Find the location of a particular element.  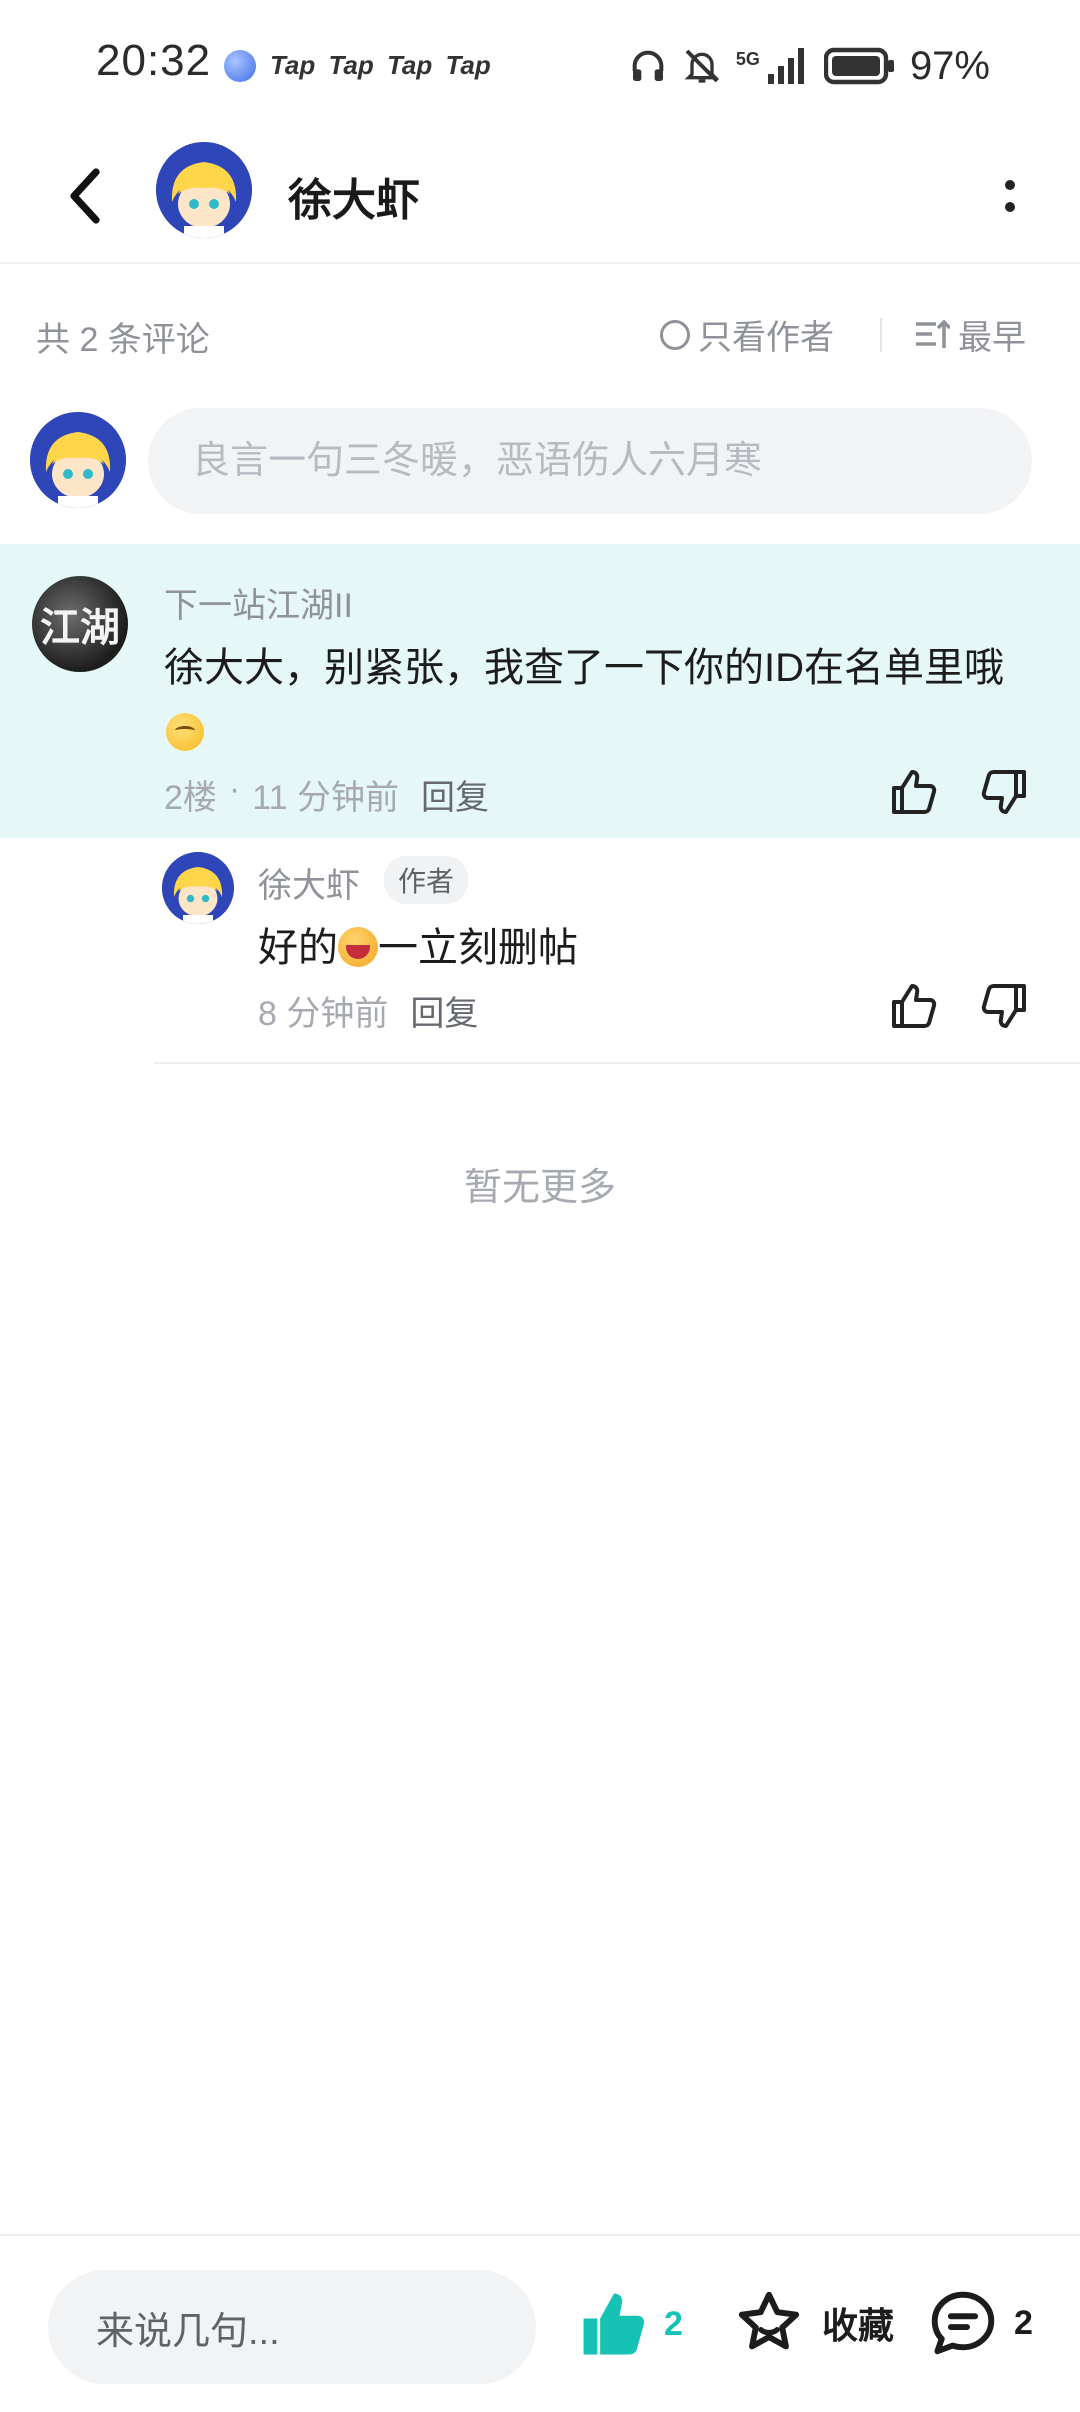

battery-icon is located at coordinates (859, 66).